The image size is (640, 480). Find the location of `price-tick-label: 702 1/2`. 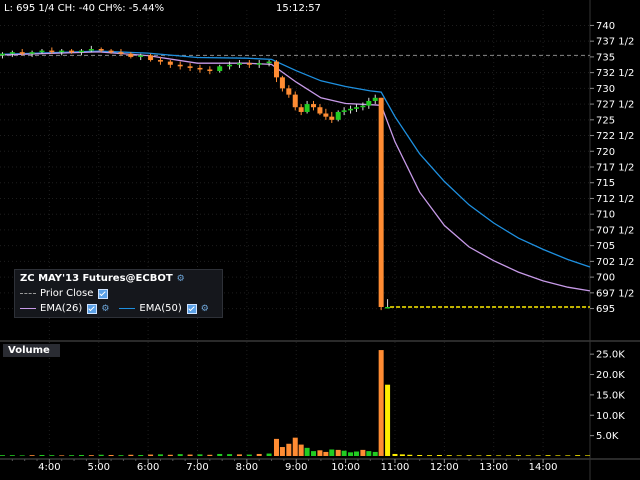

price-tick-label: 702 1/2 is located at coordinates (615, 262).